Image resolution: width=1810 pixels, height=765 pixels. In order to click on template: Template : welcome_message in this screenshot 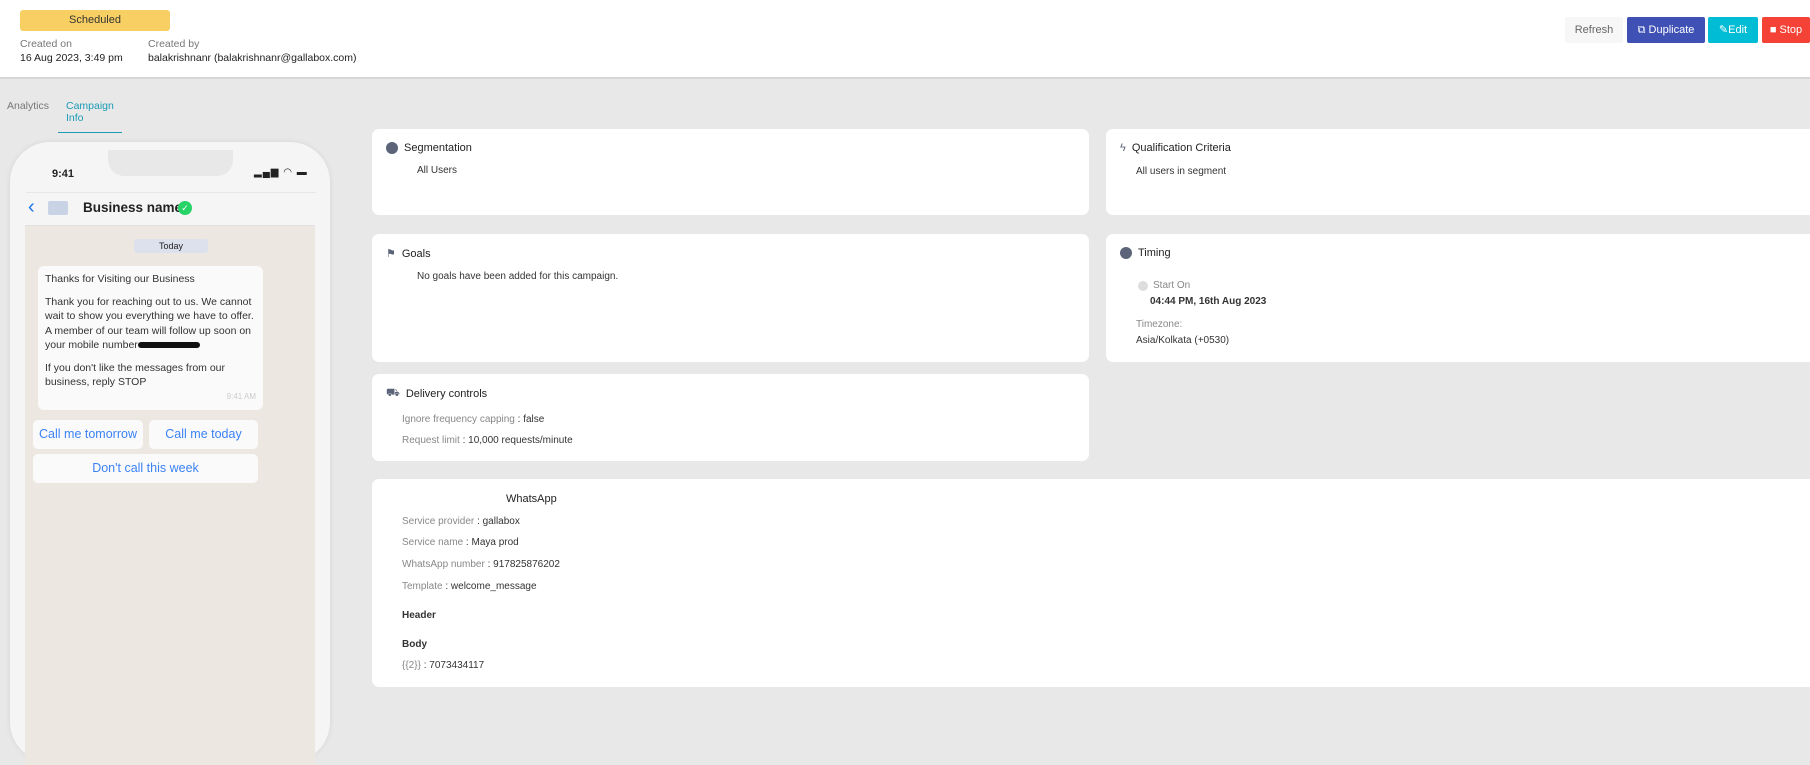, I will do `click(469, 586)`.